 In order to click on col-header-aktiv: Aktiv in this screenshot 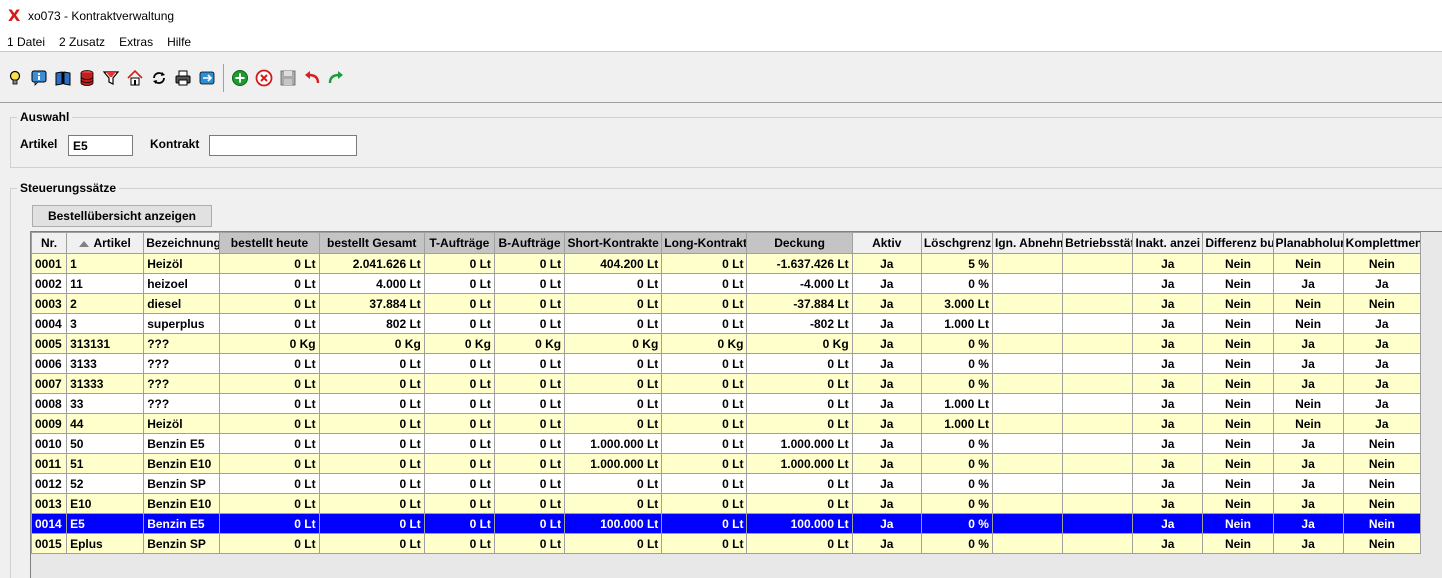, I will do `click(886, 243)`.